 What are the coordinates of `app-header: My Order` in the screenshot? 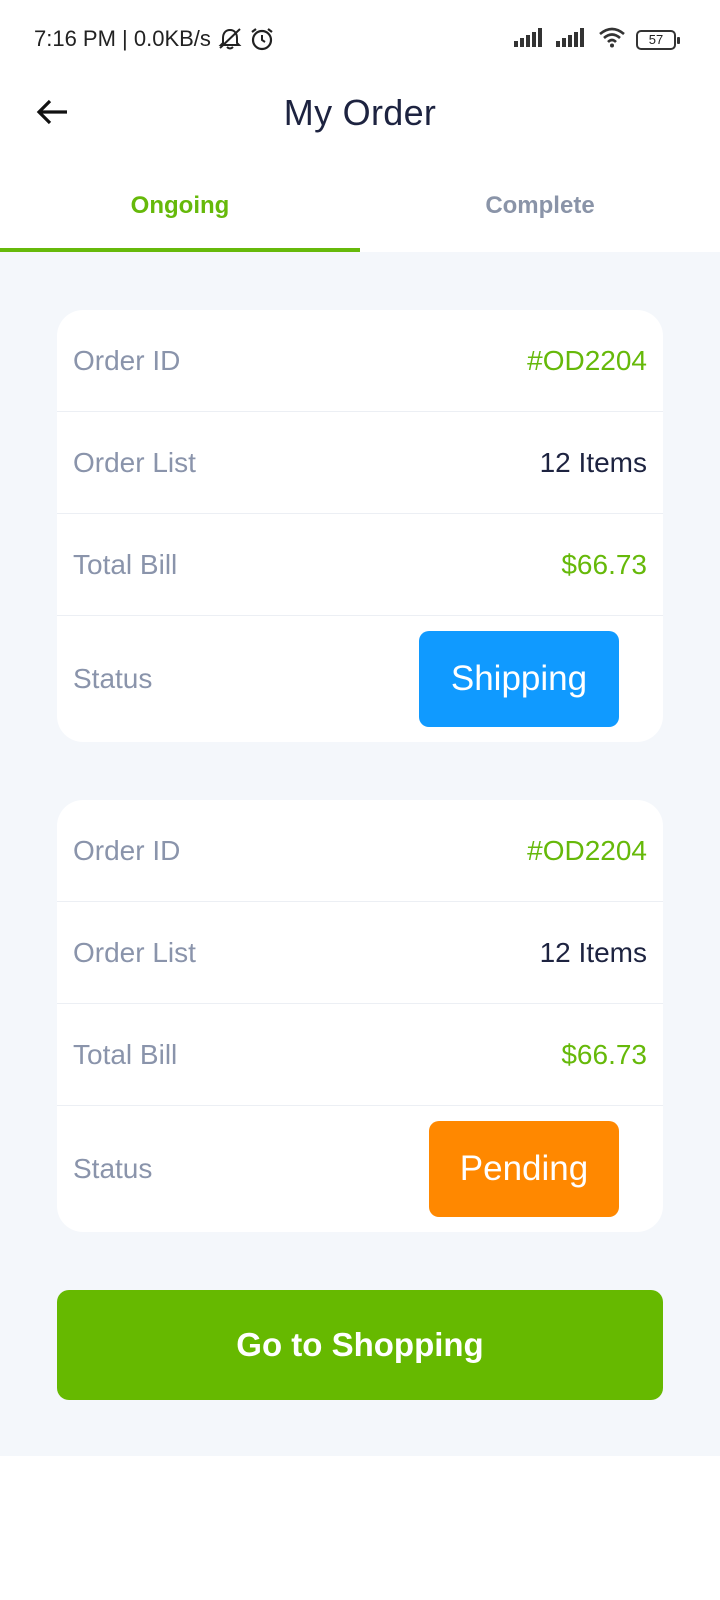 It's located at (360, 115).